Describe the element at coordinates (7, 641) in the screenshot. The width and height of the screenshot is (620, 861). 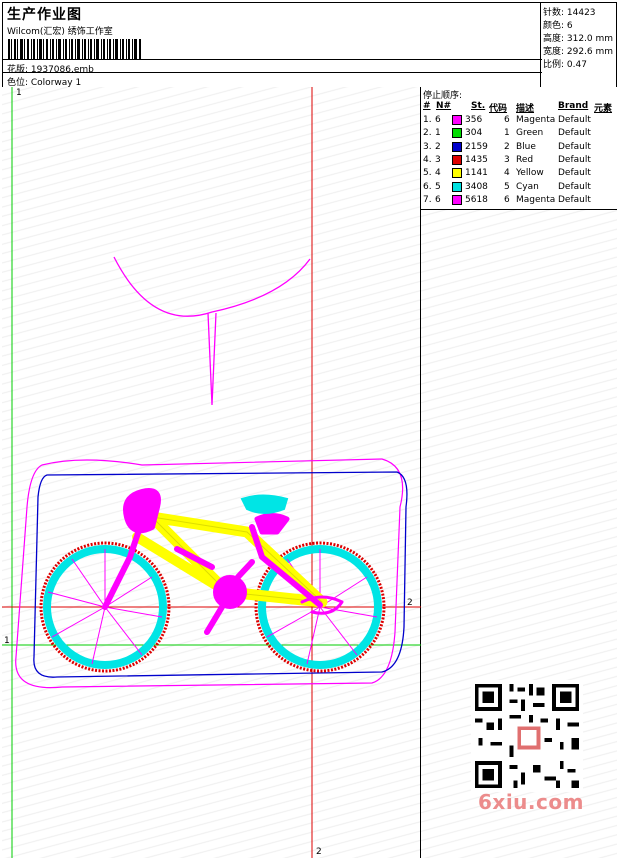
I see `axis-marker-left: 1` at that location.